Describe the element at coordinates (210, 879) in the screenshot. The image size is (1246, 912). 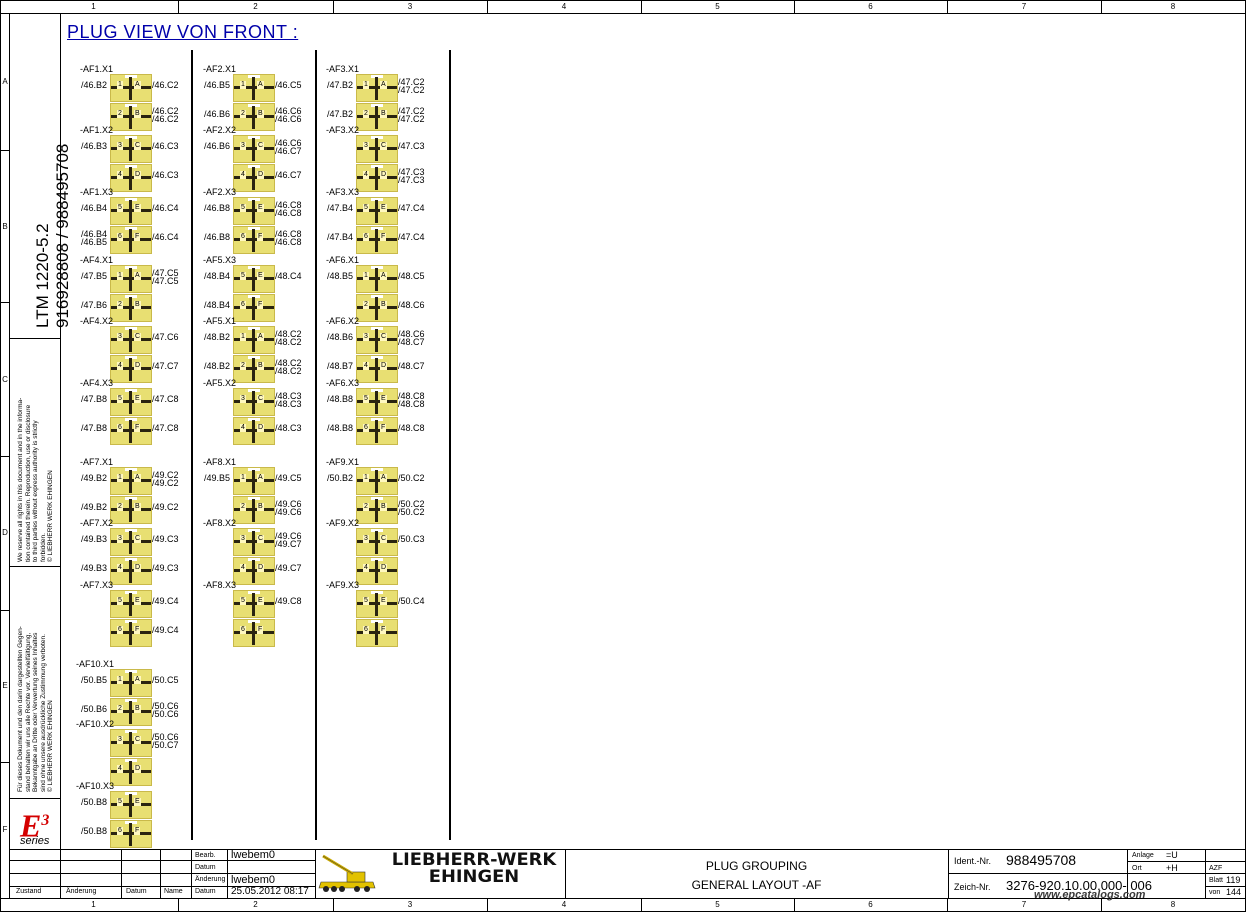
I see `tb-aenderung2-label: Änderung` at that location.